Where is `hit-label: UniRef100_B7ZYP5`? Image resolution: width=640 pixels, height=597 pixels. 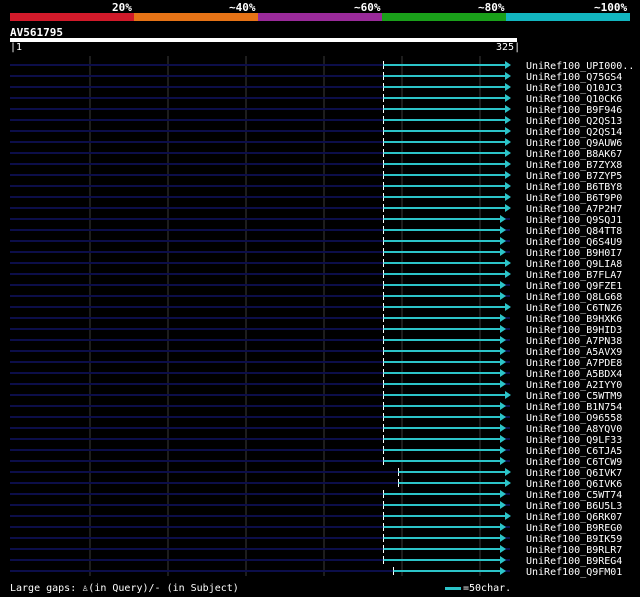
hit-label: UniRef100_B7ZYP5 is located at coordinates (574, 176).